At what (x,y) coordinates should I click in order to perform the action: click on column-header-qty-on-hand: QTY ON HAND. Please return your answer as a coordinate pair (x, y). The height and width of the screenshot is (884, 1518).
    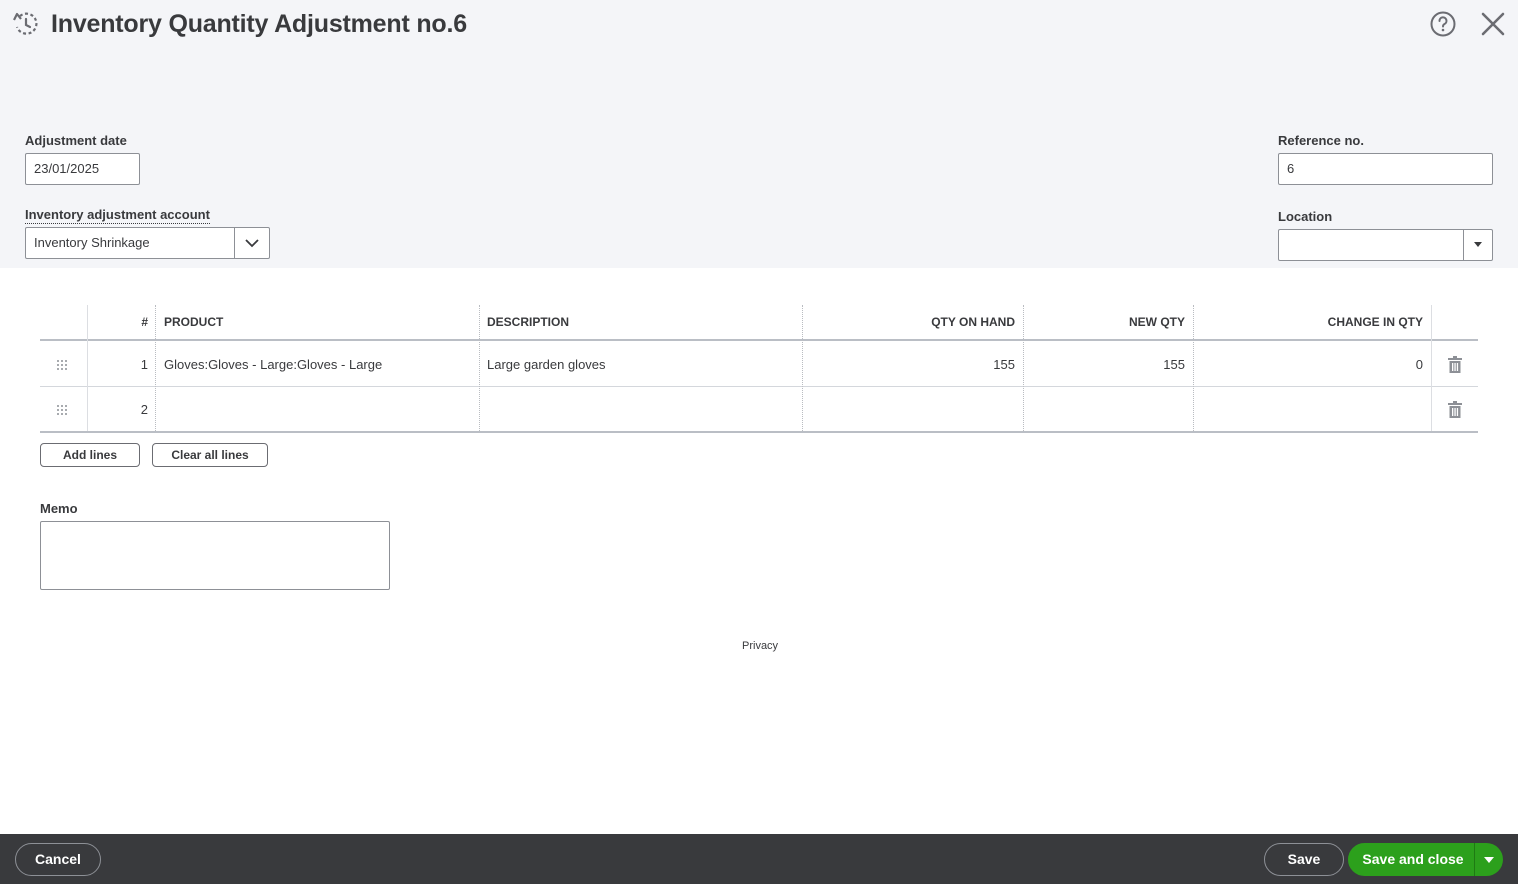
    Looking at the image, I should click on (973, 322).